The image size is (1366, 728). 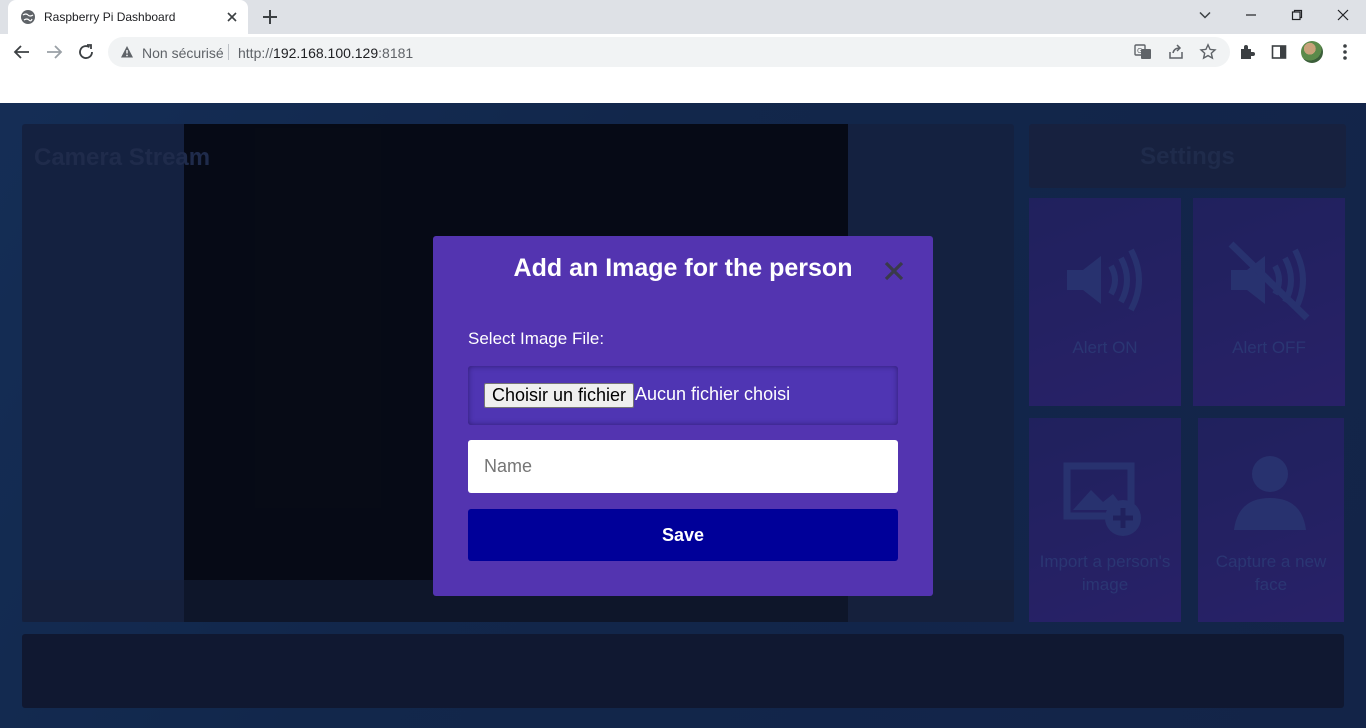 I want to click on minimize-button, so click(x=1251, y=15).